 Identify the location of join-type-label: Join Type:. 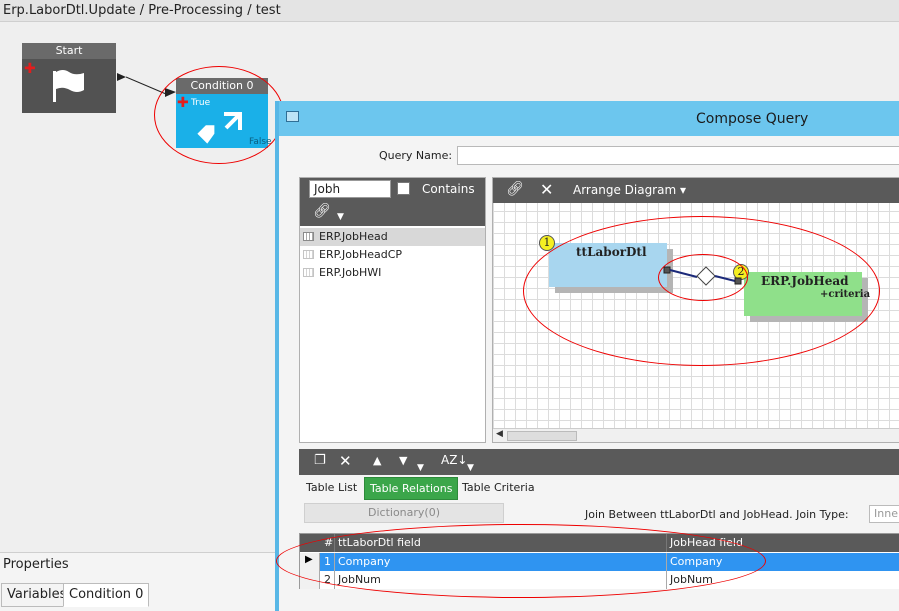
(822, 514).